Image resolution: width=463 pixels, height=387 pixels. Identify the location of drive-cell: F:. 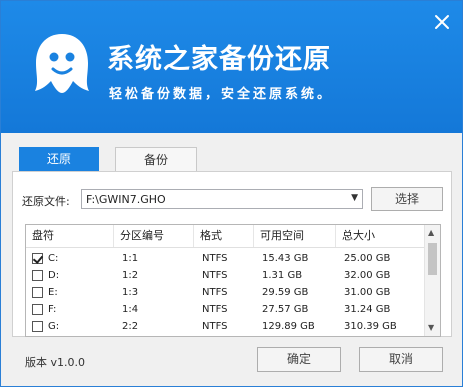
(52, 309).